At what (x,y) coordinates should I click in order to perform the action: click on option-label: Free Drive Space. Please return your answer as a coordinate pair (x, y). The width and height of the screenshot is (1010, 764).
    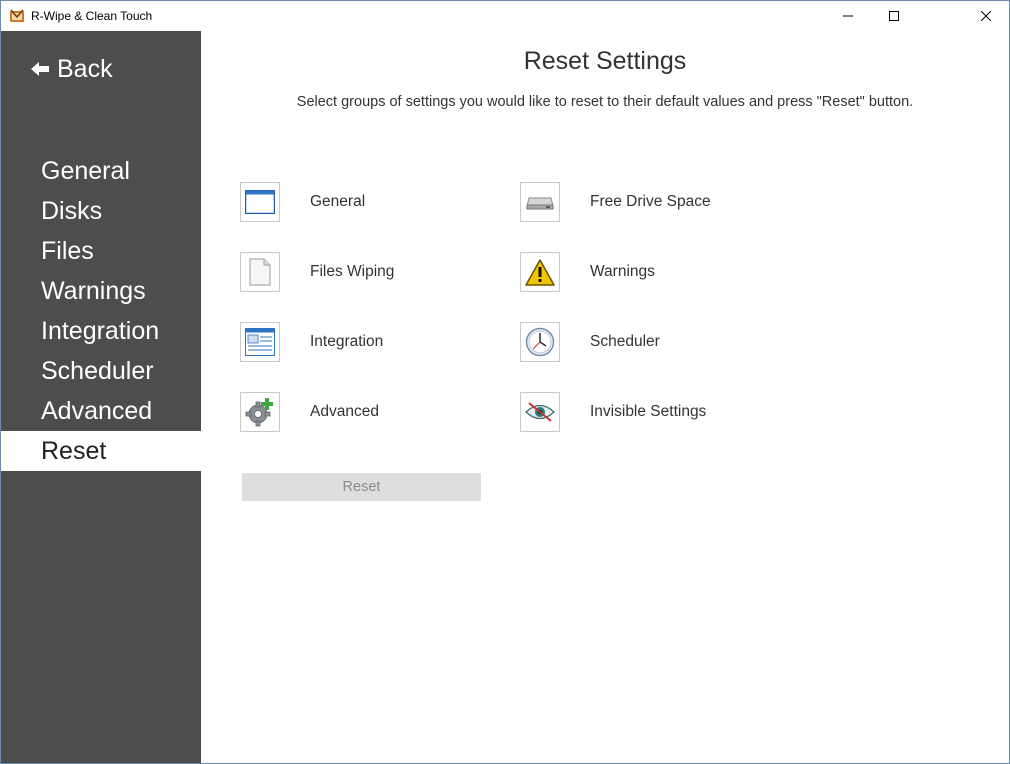
    Looking at the image, I should click on (650, 201).